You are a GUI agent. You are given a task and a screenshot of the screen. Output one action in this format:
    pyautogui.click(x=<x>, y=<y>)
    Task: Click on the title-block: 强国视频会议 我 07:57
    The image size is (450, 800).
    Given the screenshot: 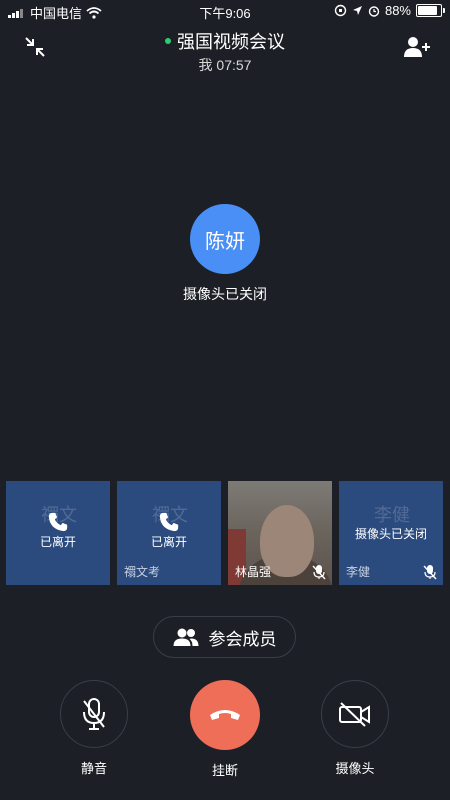 What is the action you would take?
    pyautogui.click(x=225, y=51)
    